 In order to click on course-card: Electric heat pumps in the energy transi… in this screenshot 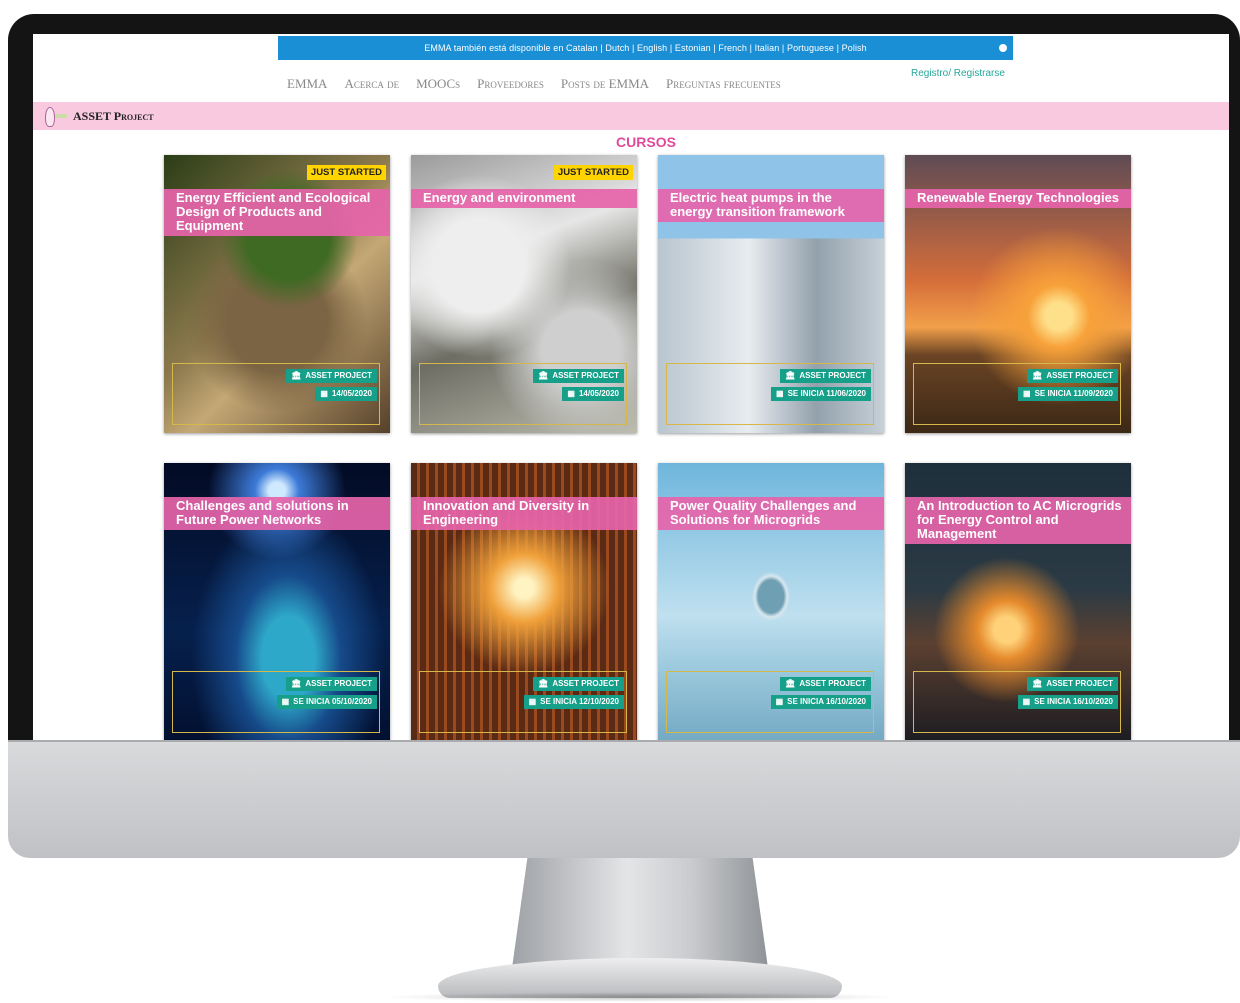, I will do `click(771, 294)`.